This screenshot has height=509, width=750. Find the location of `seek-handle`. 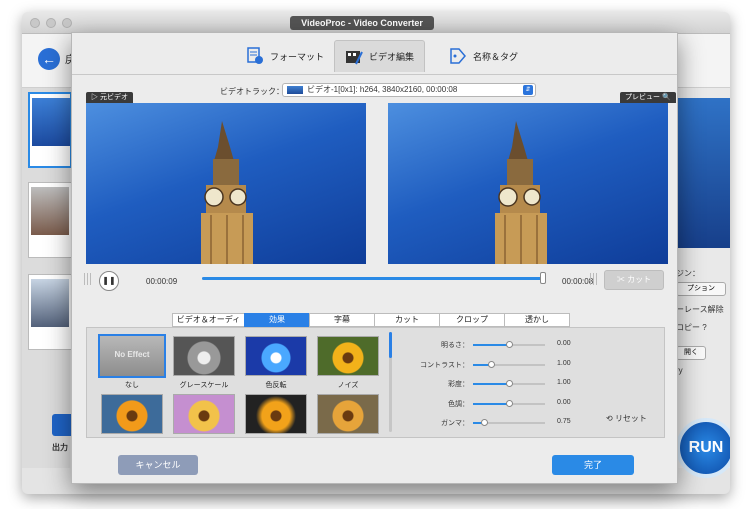

seek-handle is located at coordinates (542, 278).